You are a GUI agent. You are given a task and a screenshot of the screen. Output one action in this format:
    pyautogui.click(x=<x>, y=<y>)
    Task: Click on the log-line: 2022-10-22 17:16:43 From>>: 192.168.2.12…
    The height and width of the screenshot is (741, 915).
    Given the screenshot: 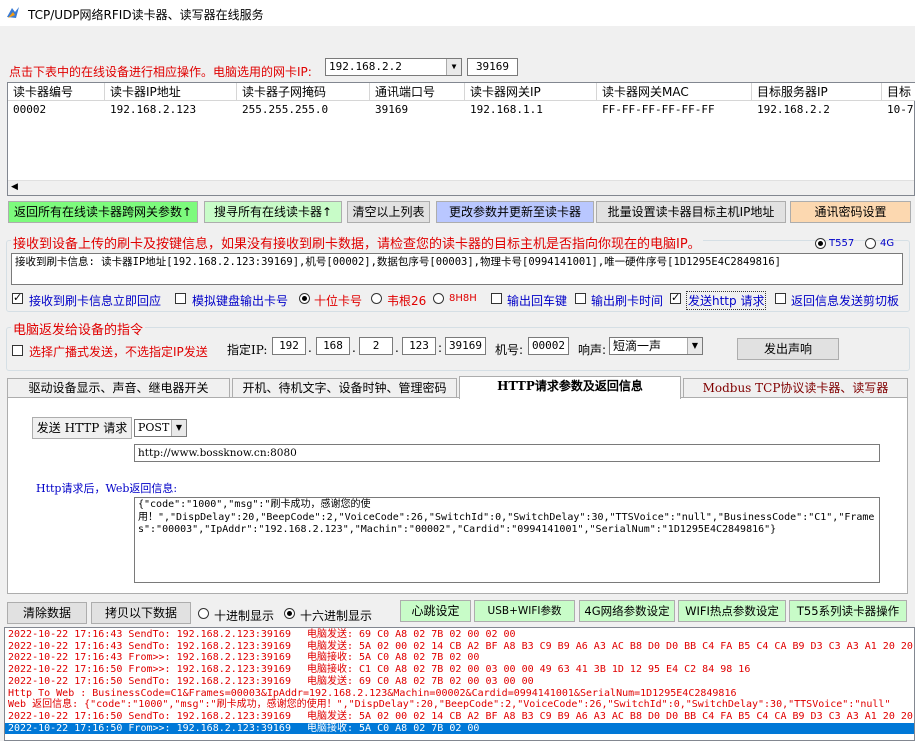 What is the action you would take?
    pyautogui.click(x=243, y=658)
    